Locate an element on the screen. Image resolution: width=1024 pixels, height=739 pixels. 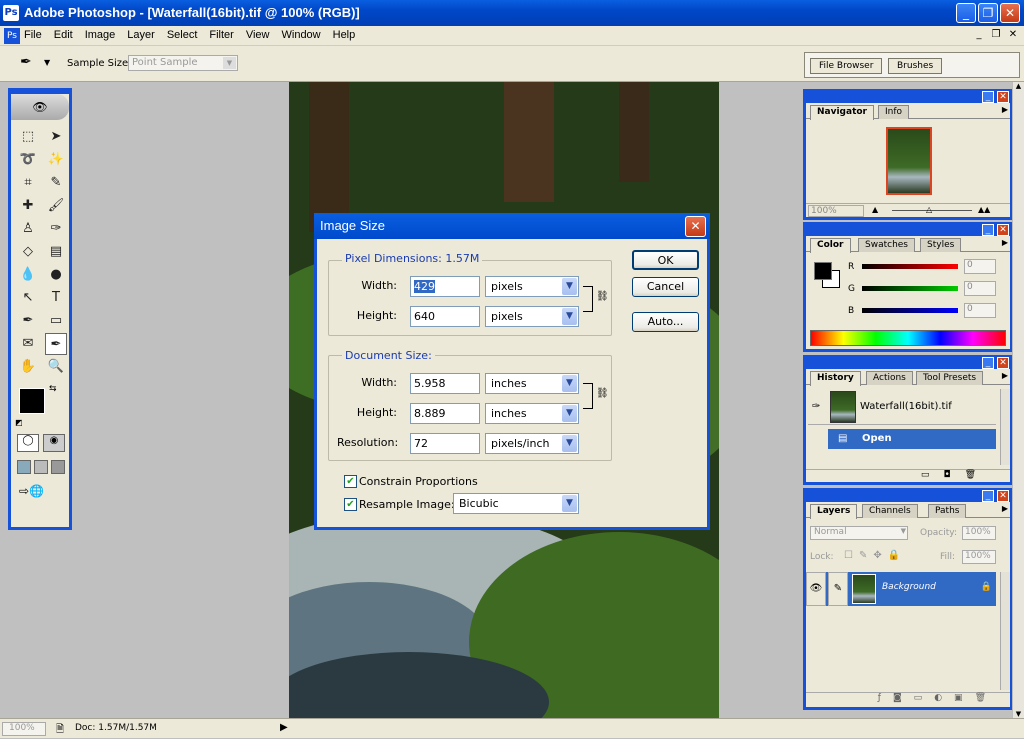
document-icon: Ps is located at coordinates (12, 36).